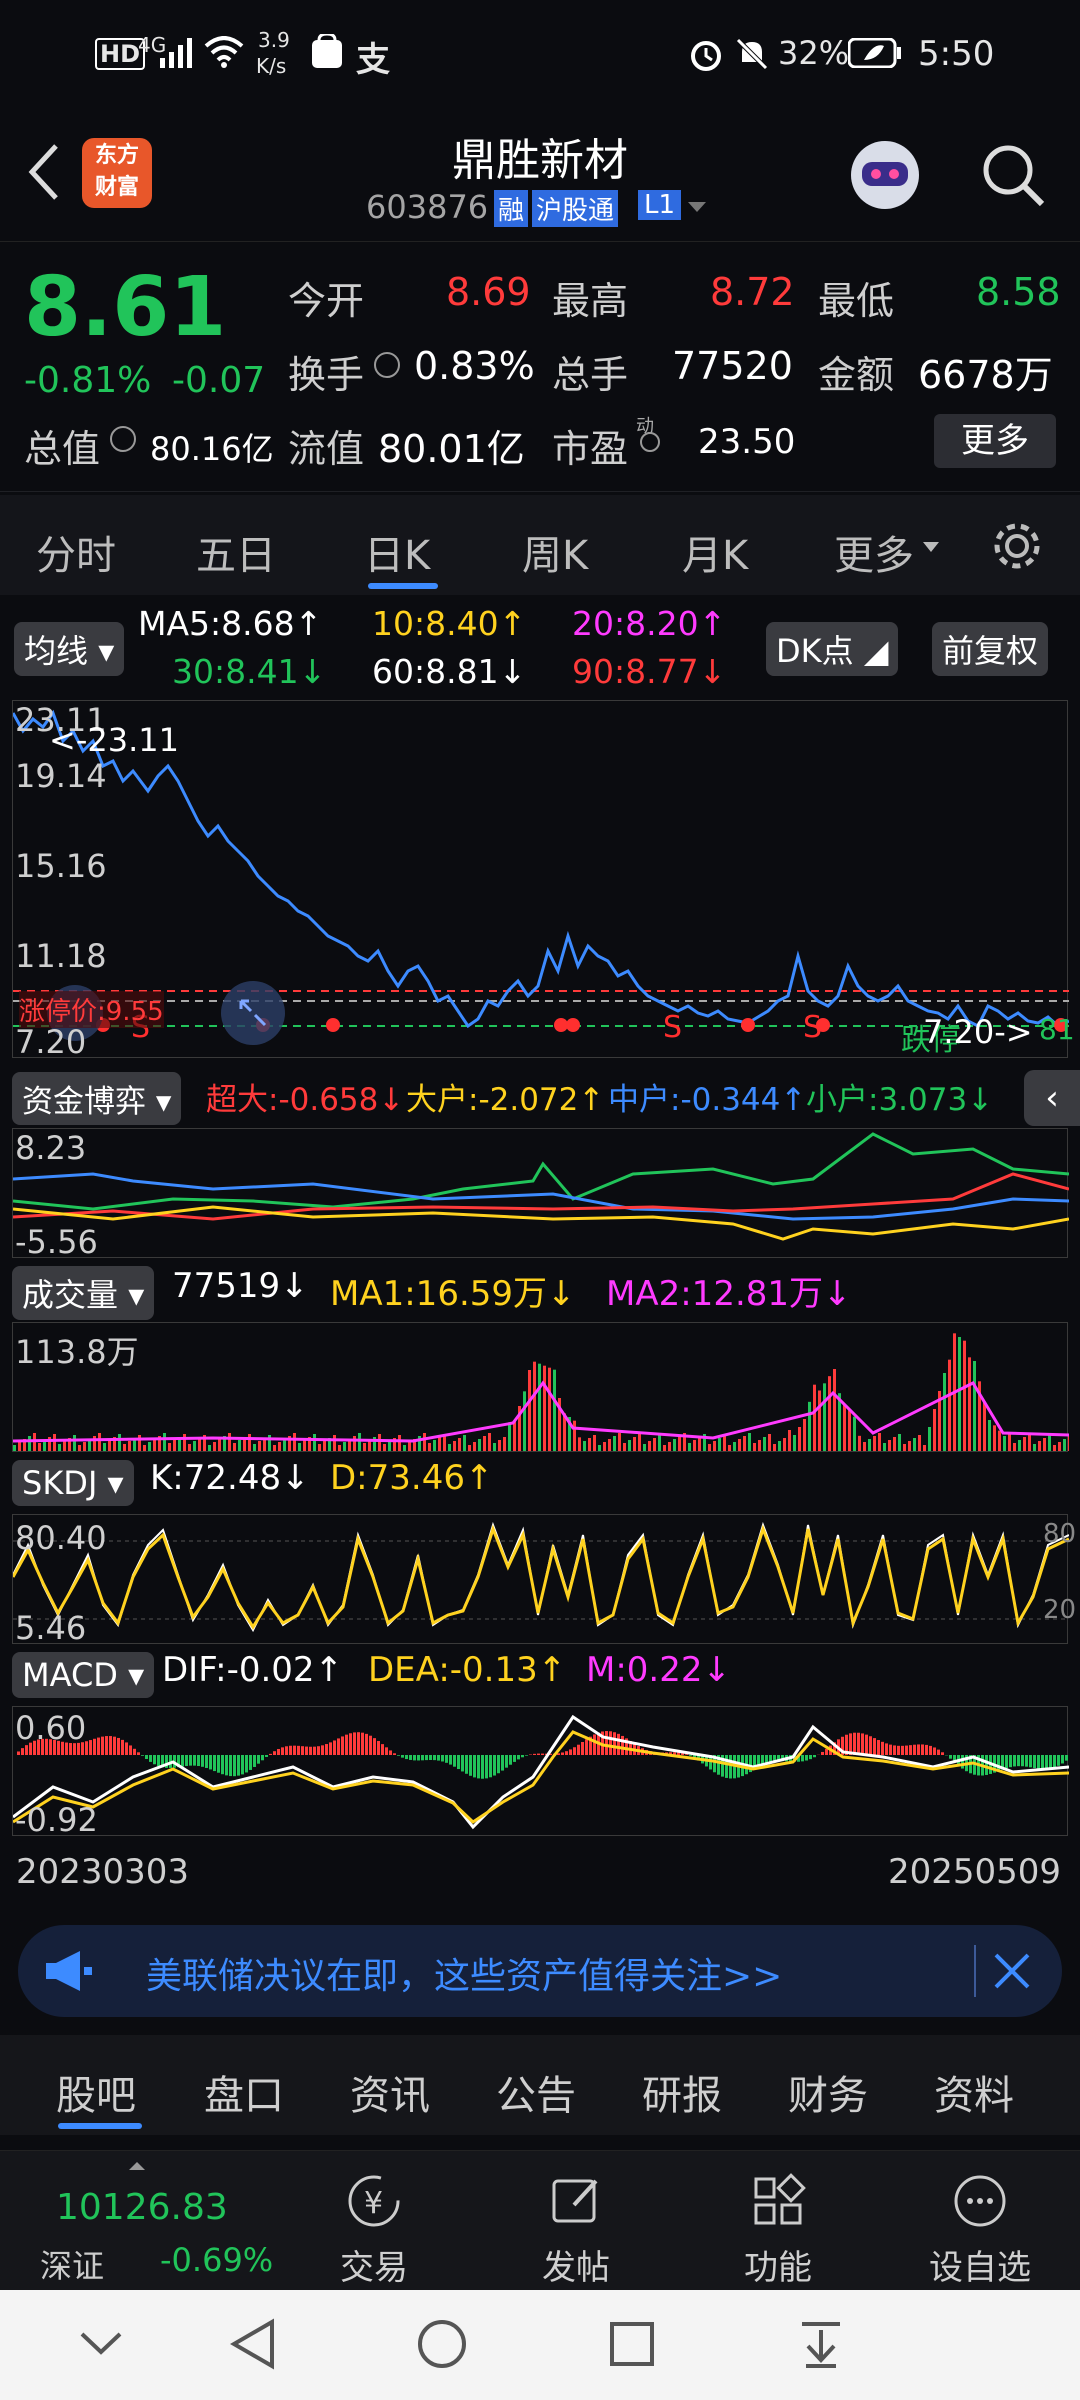 This screenshot has width=1080, height=2400. I want to click on functions-button: 功能, so click(778, 2230).